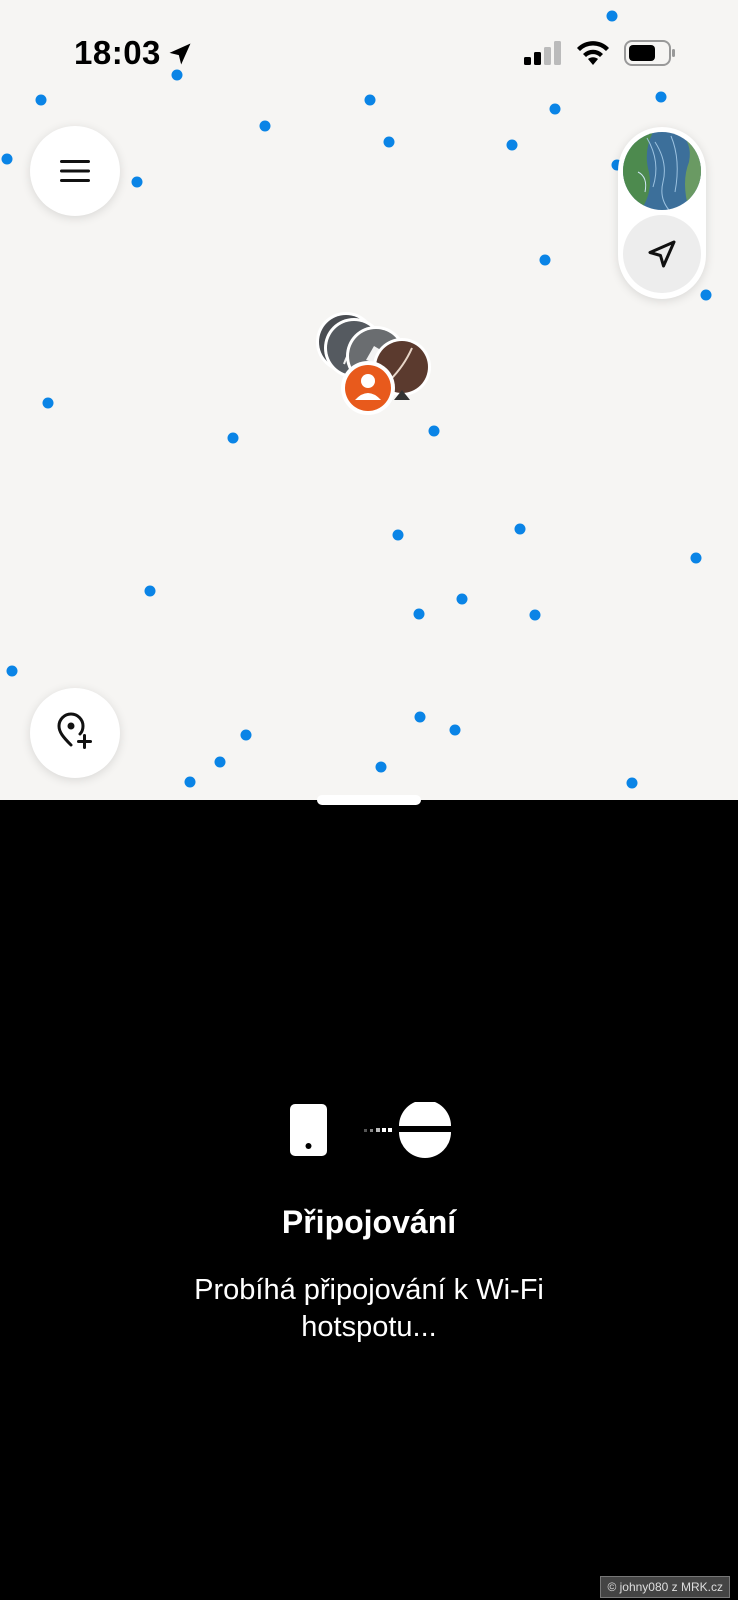 The height and width of the screenshot is (1600, 738). Describe the element at coordinates (369, 800) in the screenshot. I see `sheet-handle` at that location.